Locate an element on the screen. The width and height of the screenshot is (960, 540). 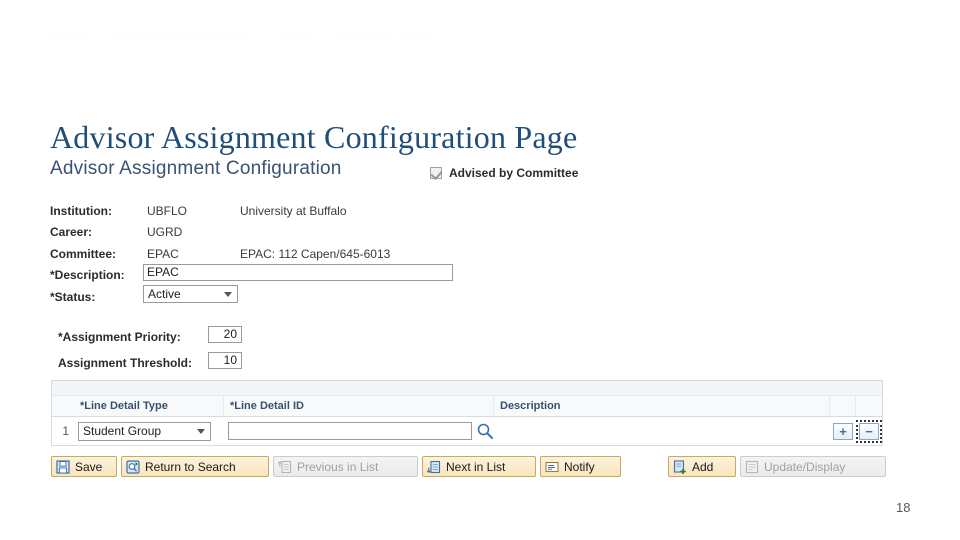
line-detail-type-value: Student Group is located at coordinates (122, 430).